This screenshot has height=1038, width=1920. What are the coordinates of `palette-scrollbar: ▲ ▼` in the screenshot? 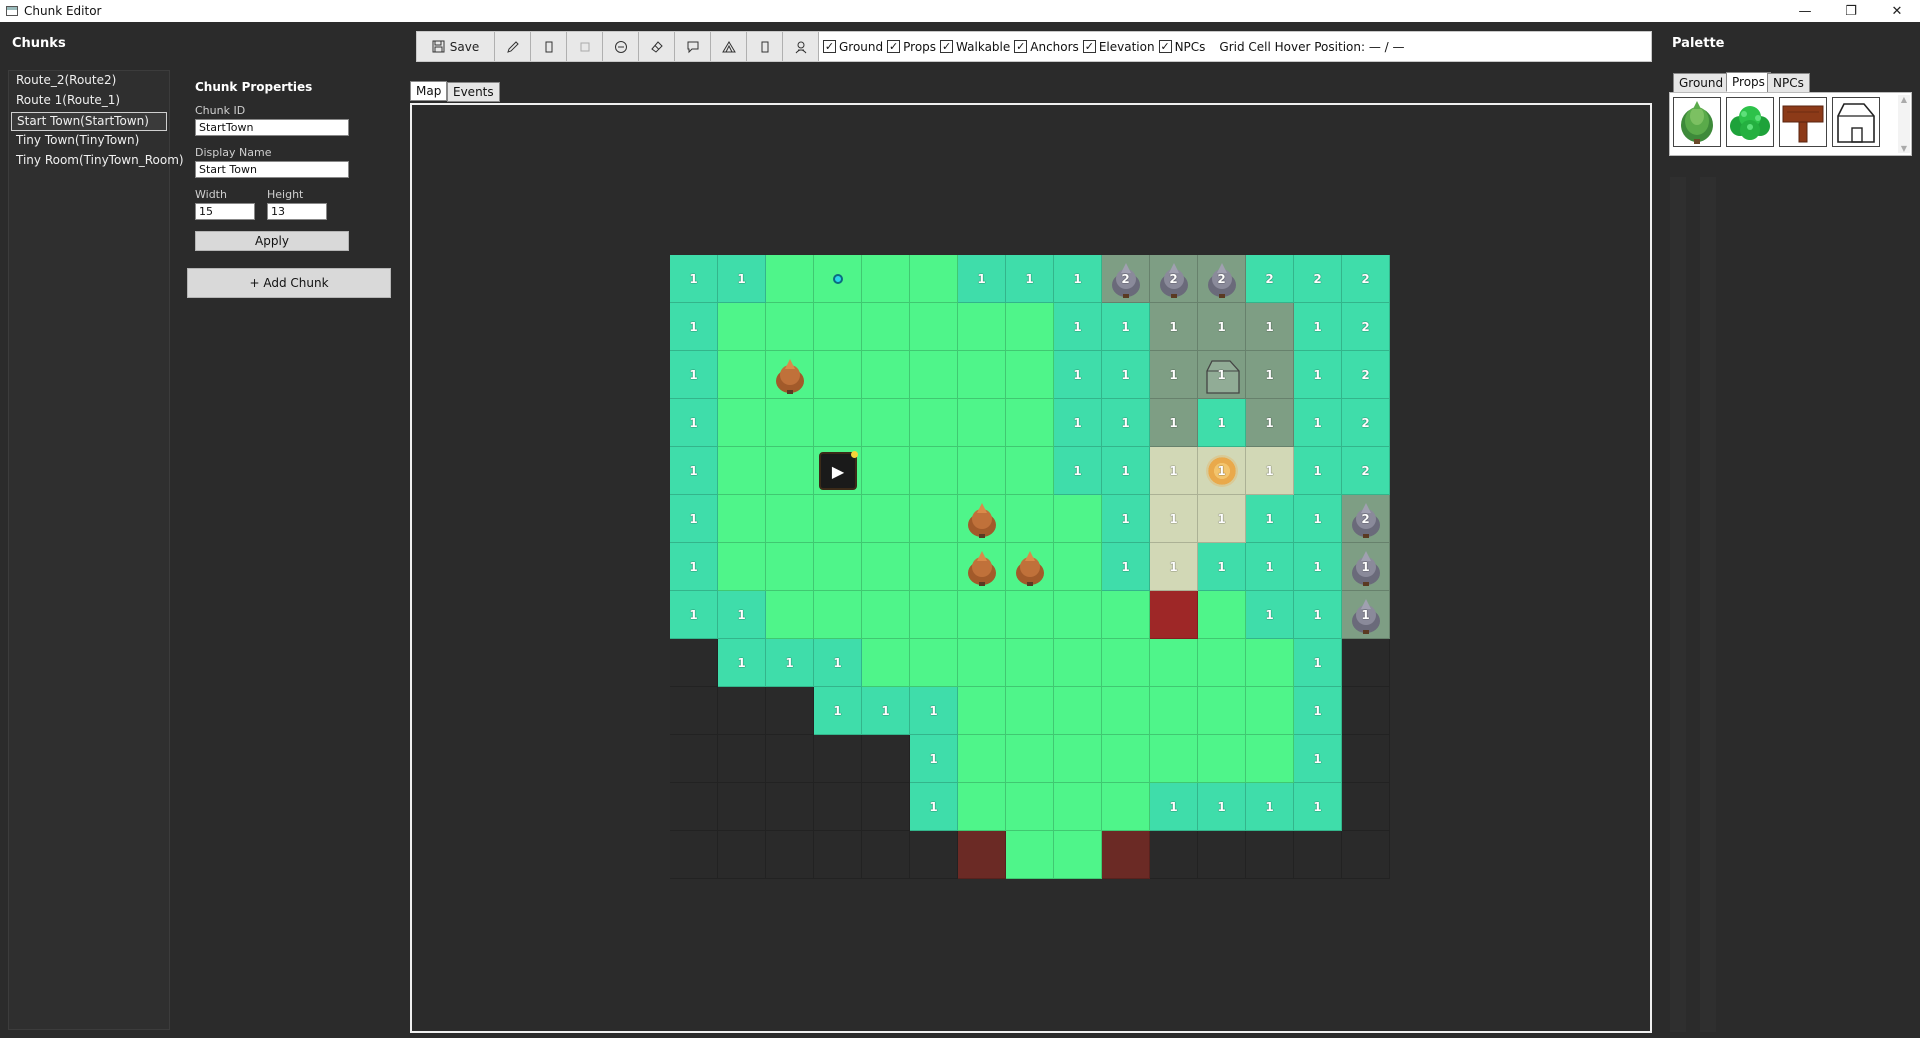 It's located at (1904, 124).